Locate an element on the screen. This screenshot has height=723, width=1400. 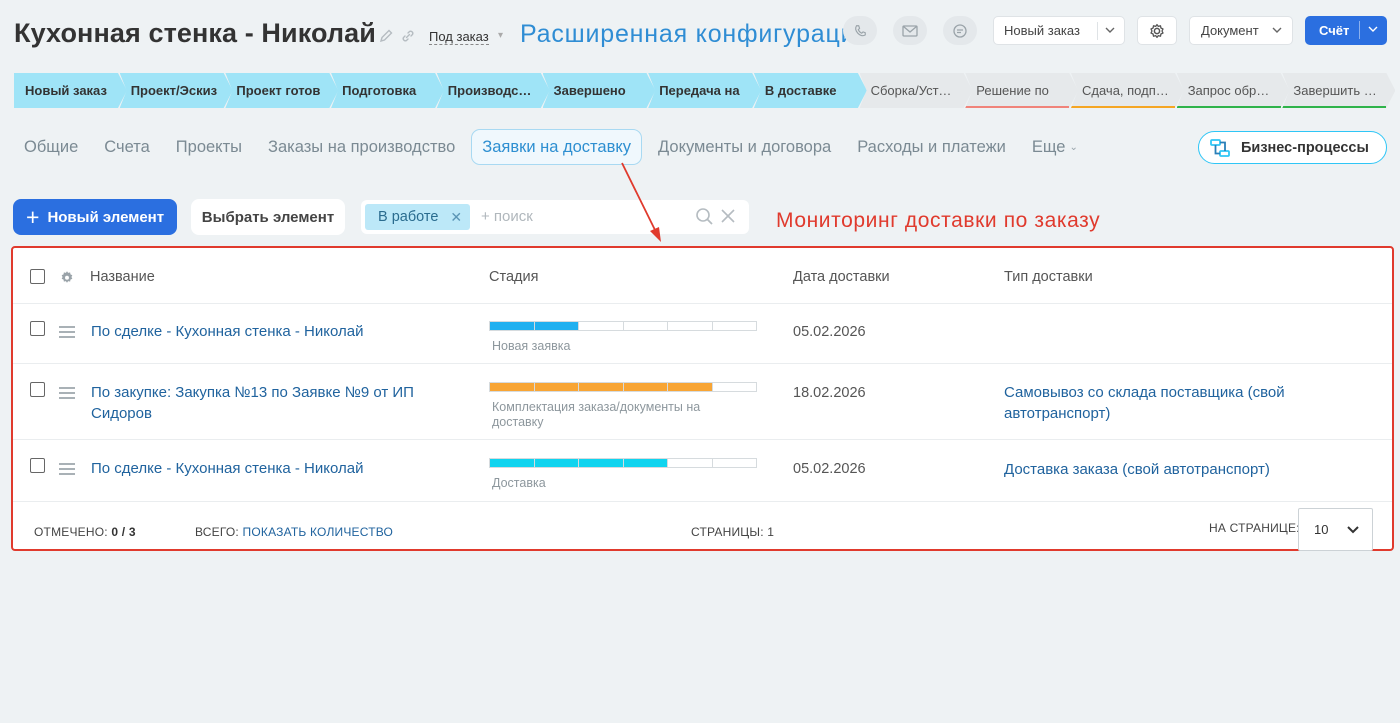
stage-11: Сдача, подписание is located at coordinates (1127, 90).